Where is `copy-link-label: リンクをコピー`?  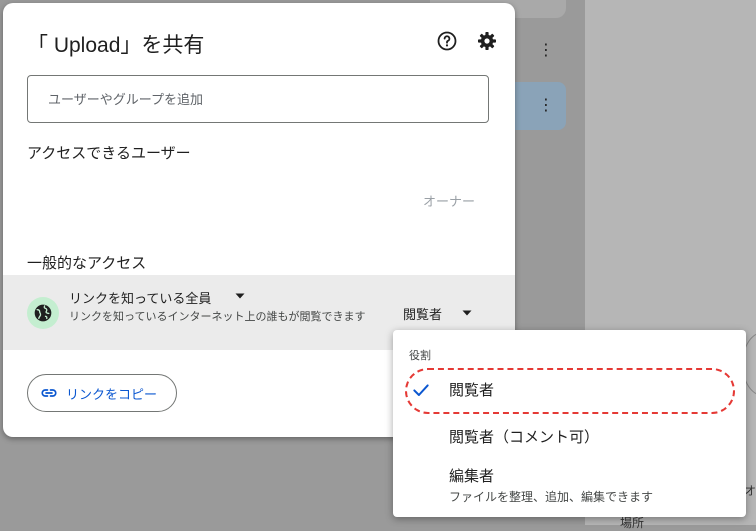 copy-link-label: リンクをコピー is located at coordinates (112, 395).